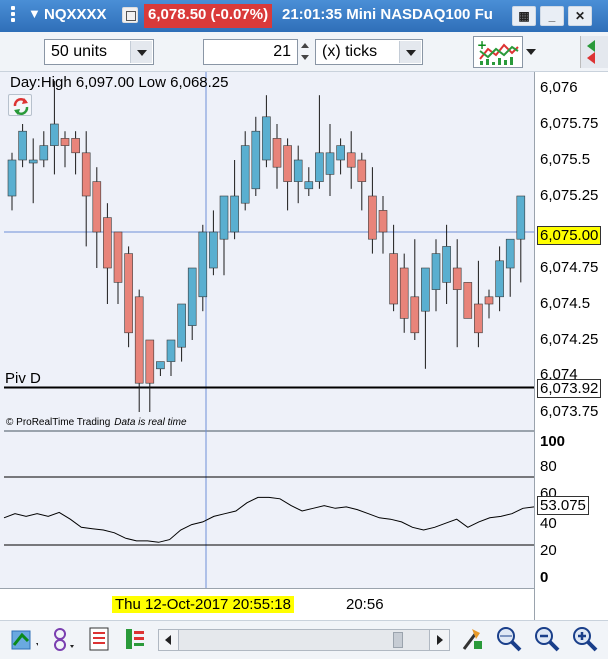  I want to click on stepper-up-icon, so click(305, 46).